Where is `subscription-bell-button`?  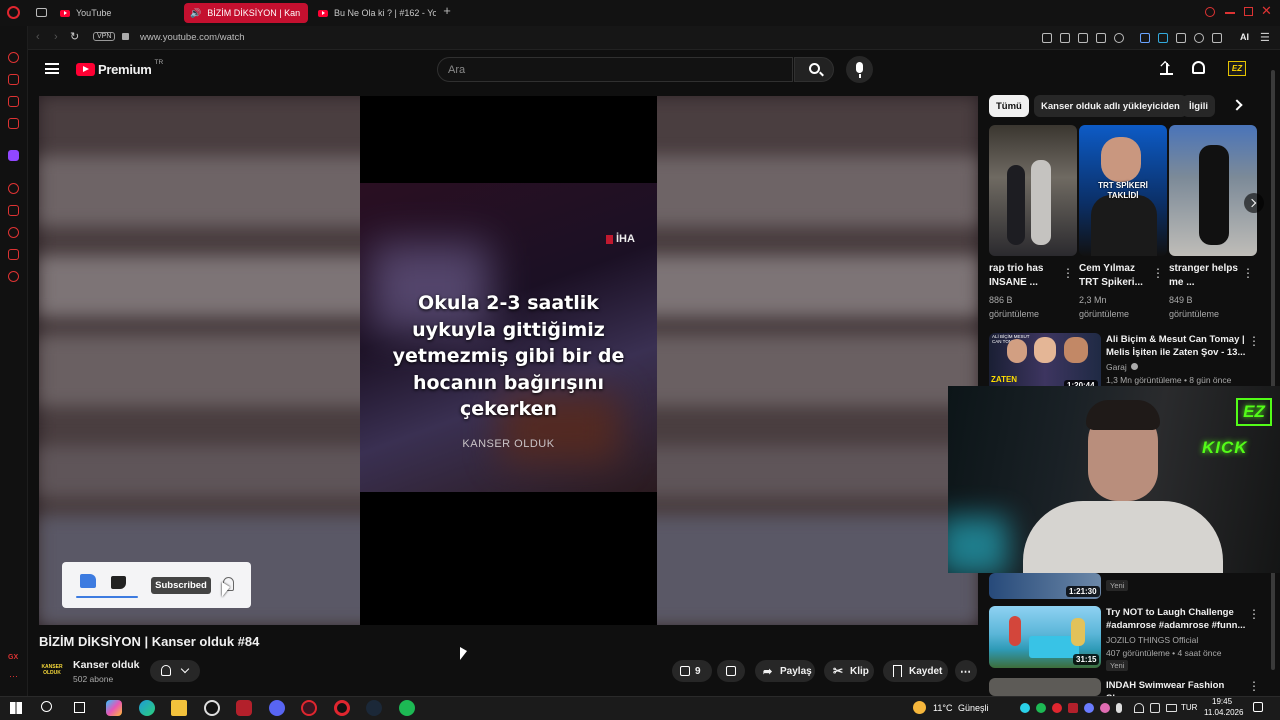
subscription-bell-button is located at coordinates (175, 671).